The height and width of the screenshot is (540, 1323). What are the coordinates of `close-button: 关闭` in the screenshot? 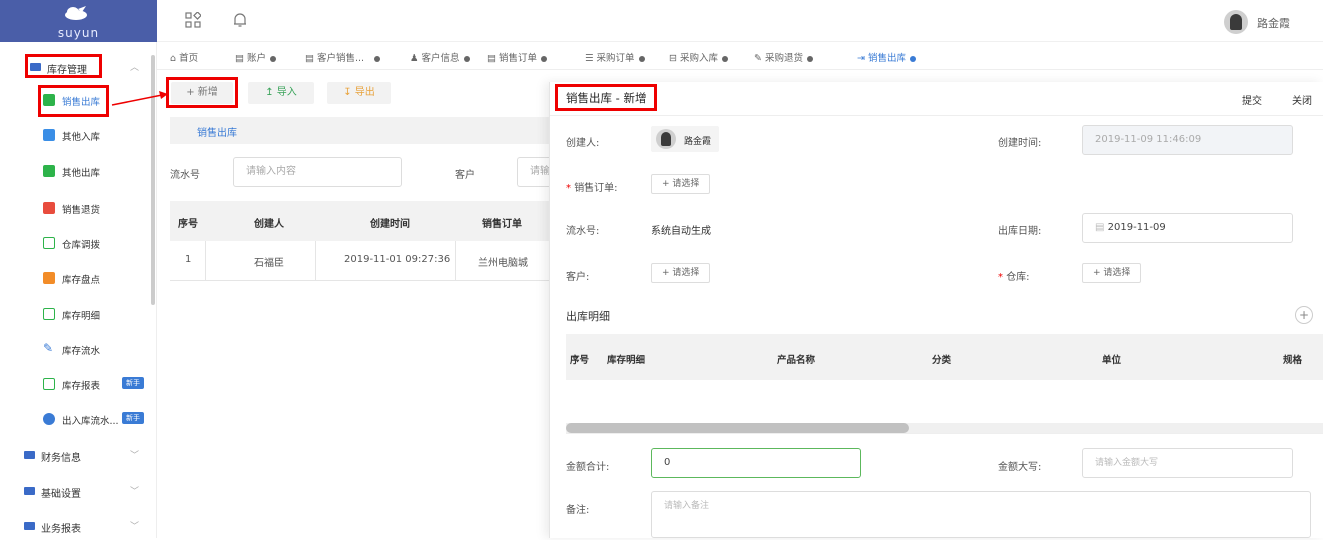 It's located at (1302, 99).